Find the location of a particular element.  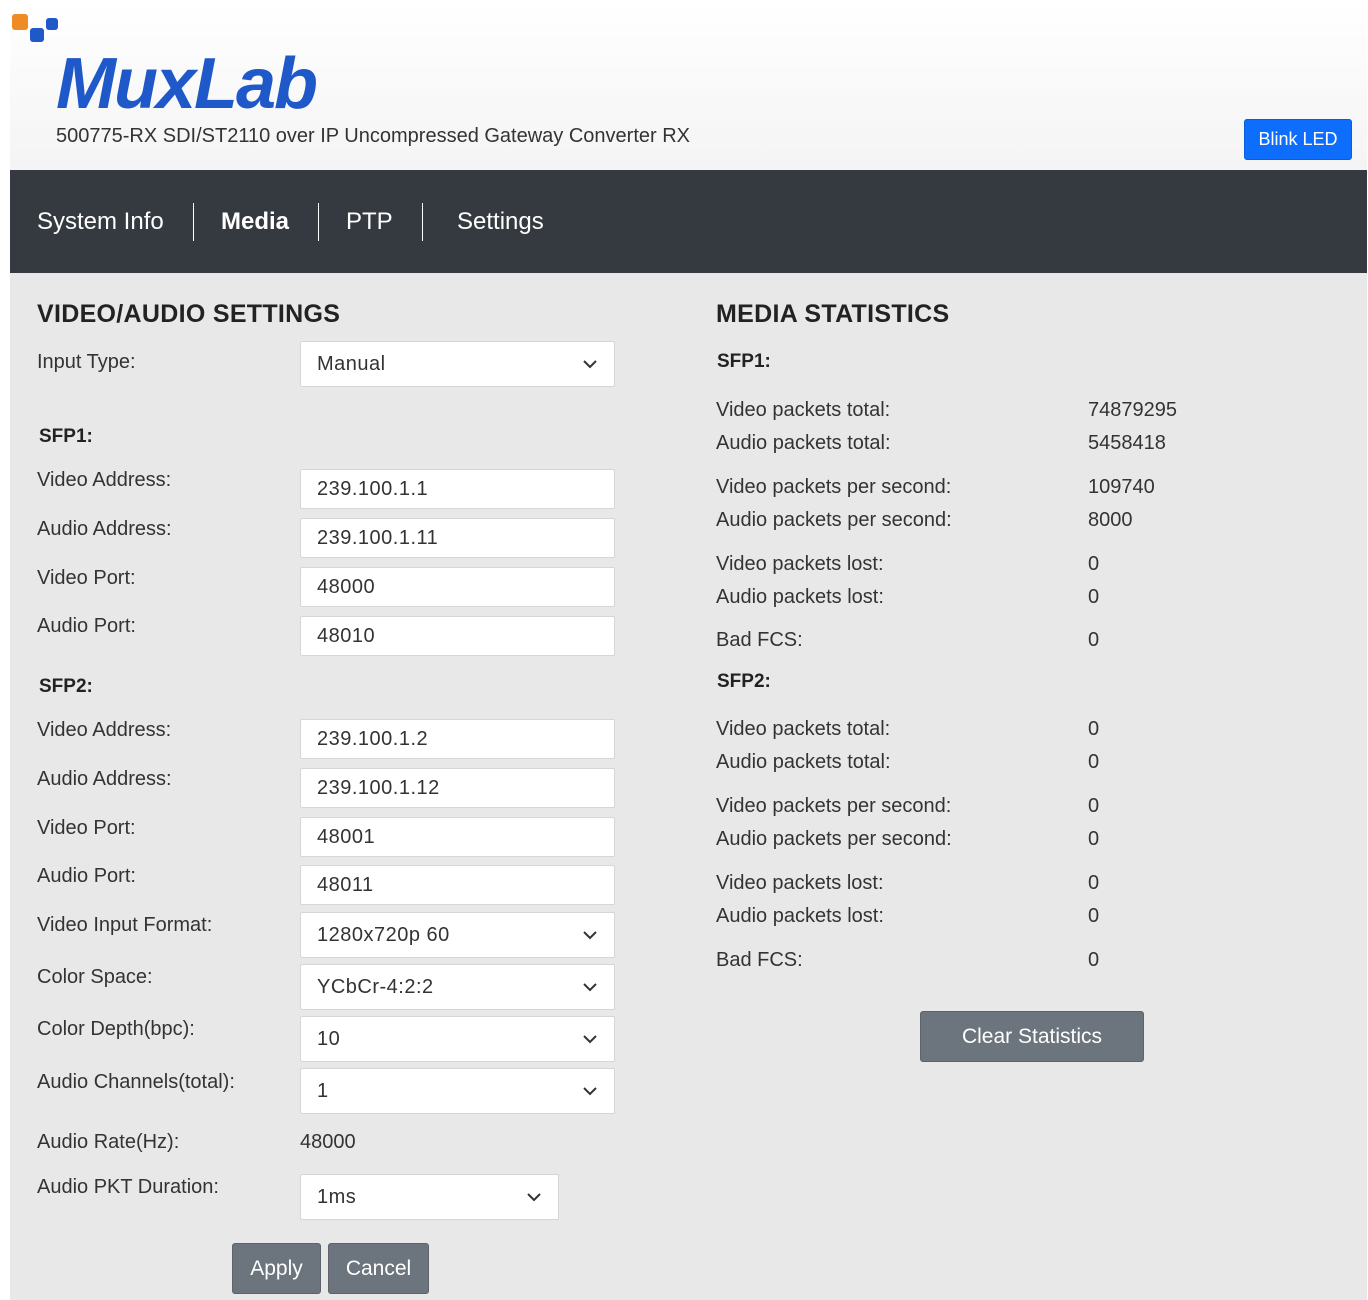

audio-rate-value: 48000 is located at coordinates (328, 1142).